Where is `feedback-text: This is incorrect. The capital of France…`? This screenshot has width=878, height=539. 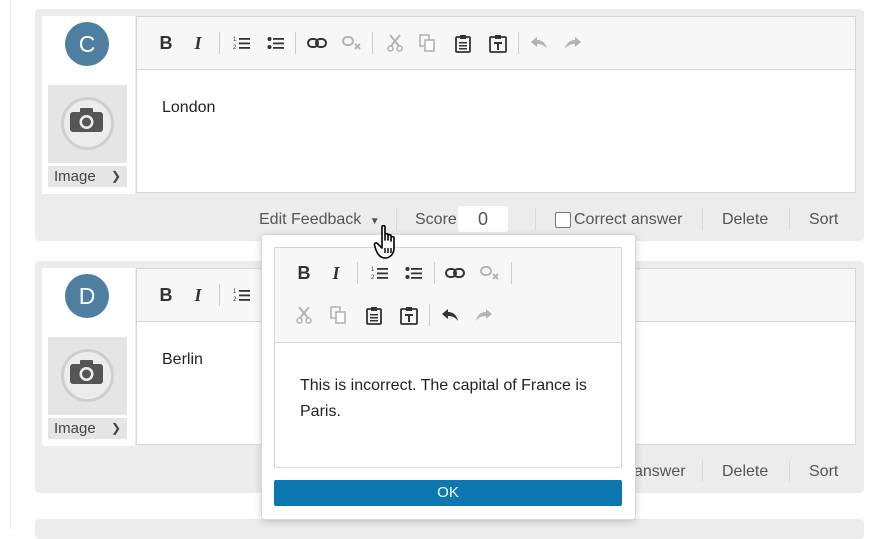
feedback-text: This is incorrect. The capital of France… is located at coordinates (443, 398).